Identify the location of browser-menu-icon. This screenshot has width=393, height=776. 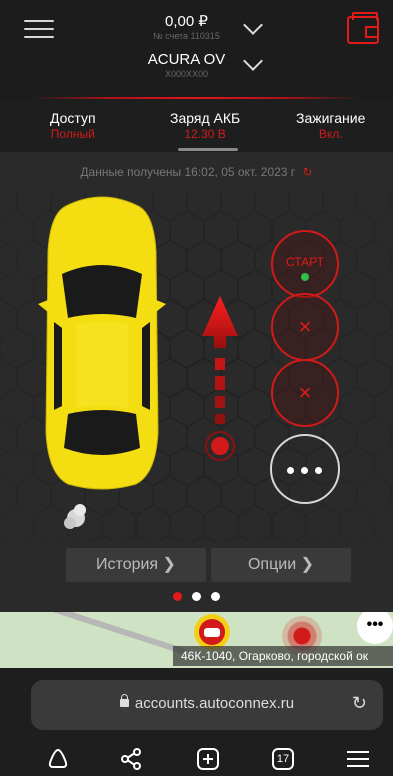
(358, 759).